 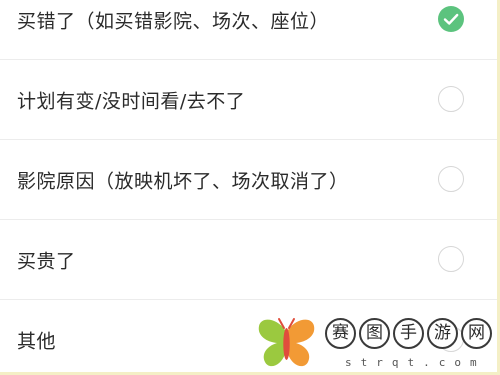 What do you see at coordinates (131, 101) in the screenshot?
I see `reason-label: 计划有变/没时间看/去不了` at bounding box center [131, 101].